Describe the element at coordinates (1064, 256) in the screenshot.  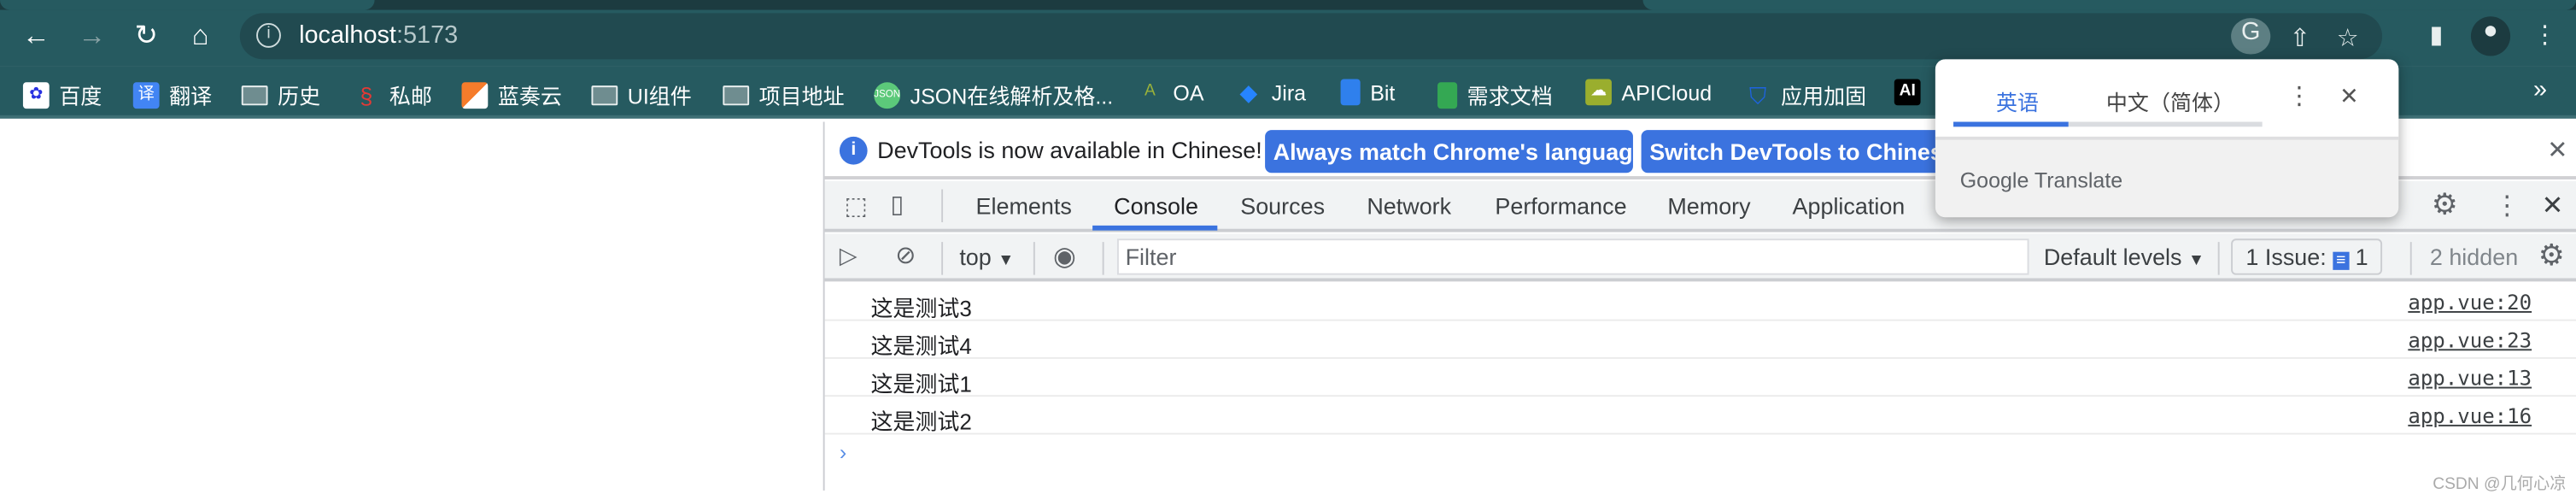
I see `live-expression-eye-icon: ◉` at that location.